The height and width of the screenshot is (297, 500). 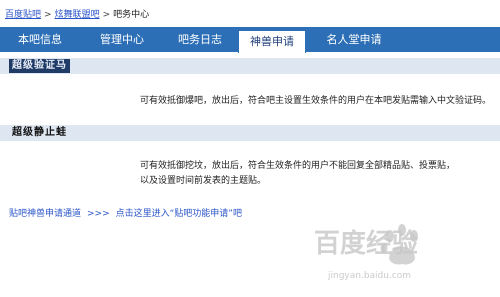 I want to click on tab-hall-of-fame-application: 名人堂申请, so click(x=354, y=39).